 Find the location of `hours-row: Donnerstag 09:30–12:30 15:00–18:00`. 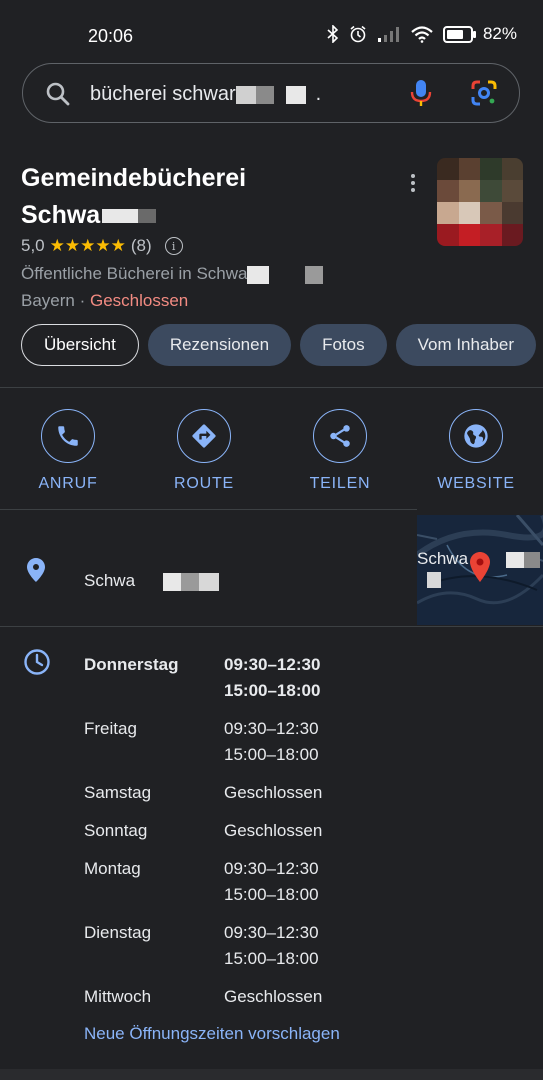

hours-row: Donnerstag 09:30–12:30 15:00–18:00 is located at coordinates (234, 678).